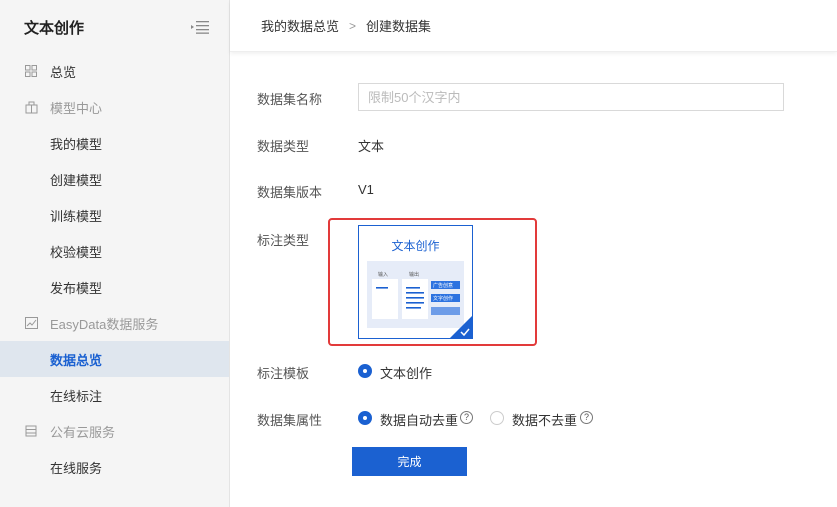  Describe the element at coordinates (443, 286) in the screenshot. I see `illustration-tag-ad-creative: 广告创意` at that location.